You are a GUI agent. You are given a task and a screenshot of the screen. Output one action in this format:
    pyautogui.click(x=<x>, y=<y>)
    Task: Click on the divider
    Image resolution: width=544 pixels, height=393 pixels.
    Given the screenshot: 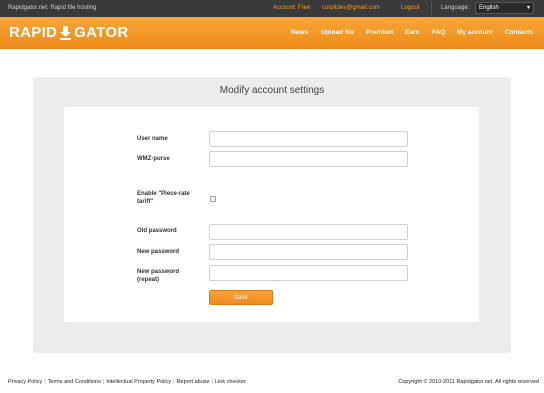 What is the action you would take?
    pyautogui.click(x=431, y=8)
    